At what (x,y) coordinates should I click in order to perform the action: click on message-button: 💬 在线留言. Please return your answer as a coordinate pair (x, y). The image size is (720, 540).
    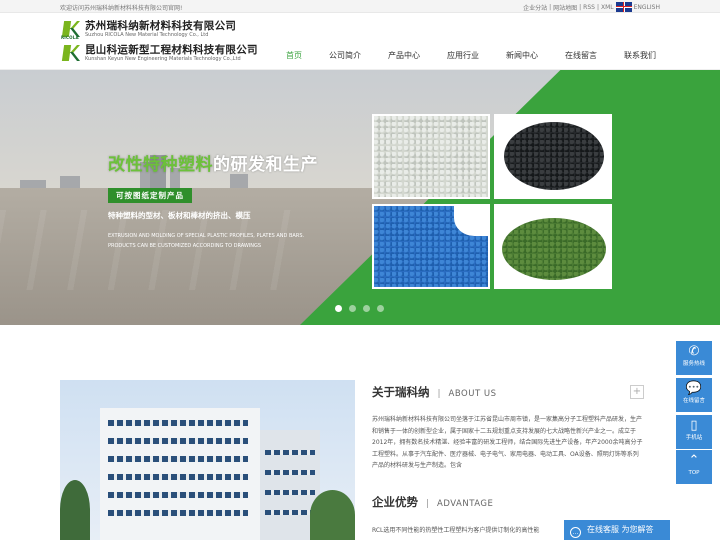
    Looking at the image, I should click on (694, 395).